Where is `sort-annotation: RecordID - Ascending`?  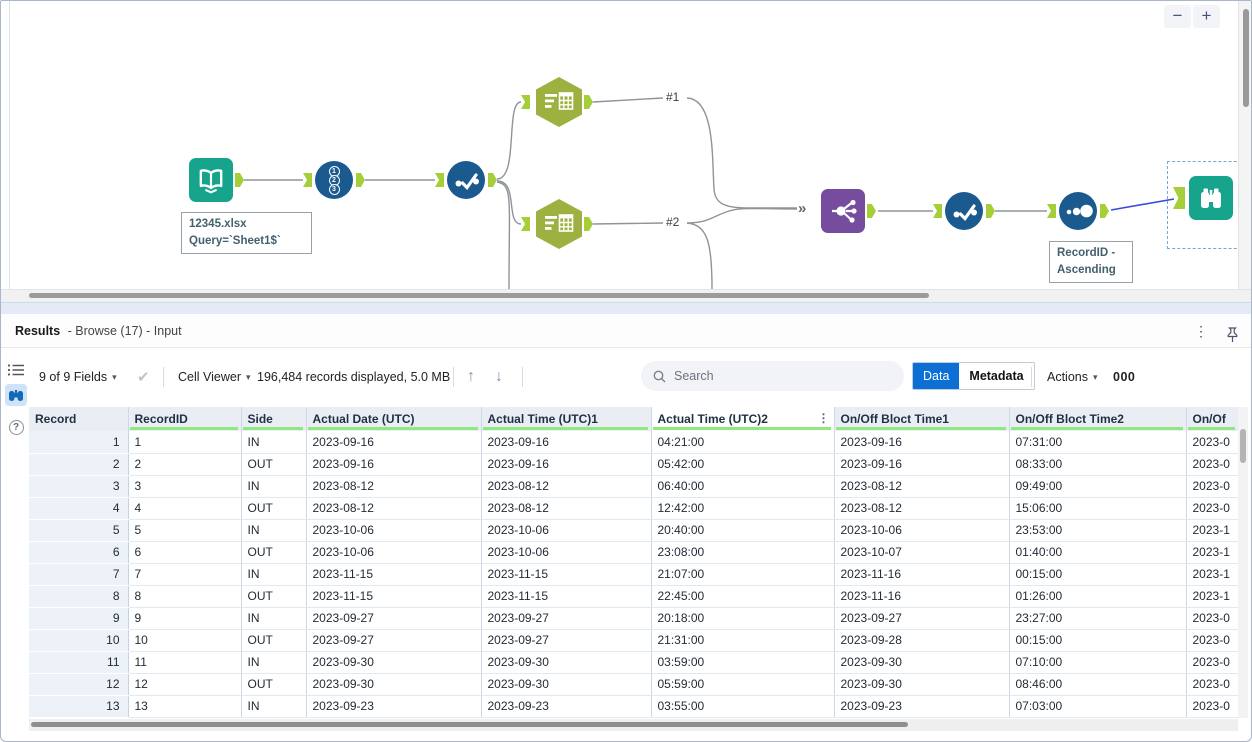
sort-annotation: RecordID - Ascending is located at coordinates (1091, 262).